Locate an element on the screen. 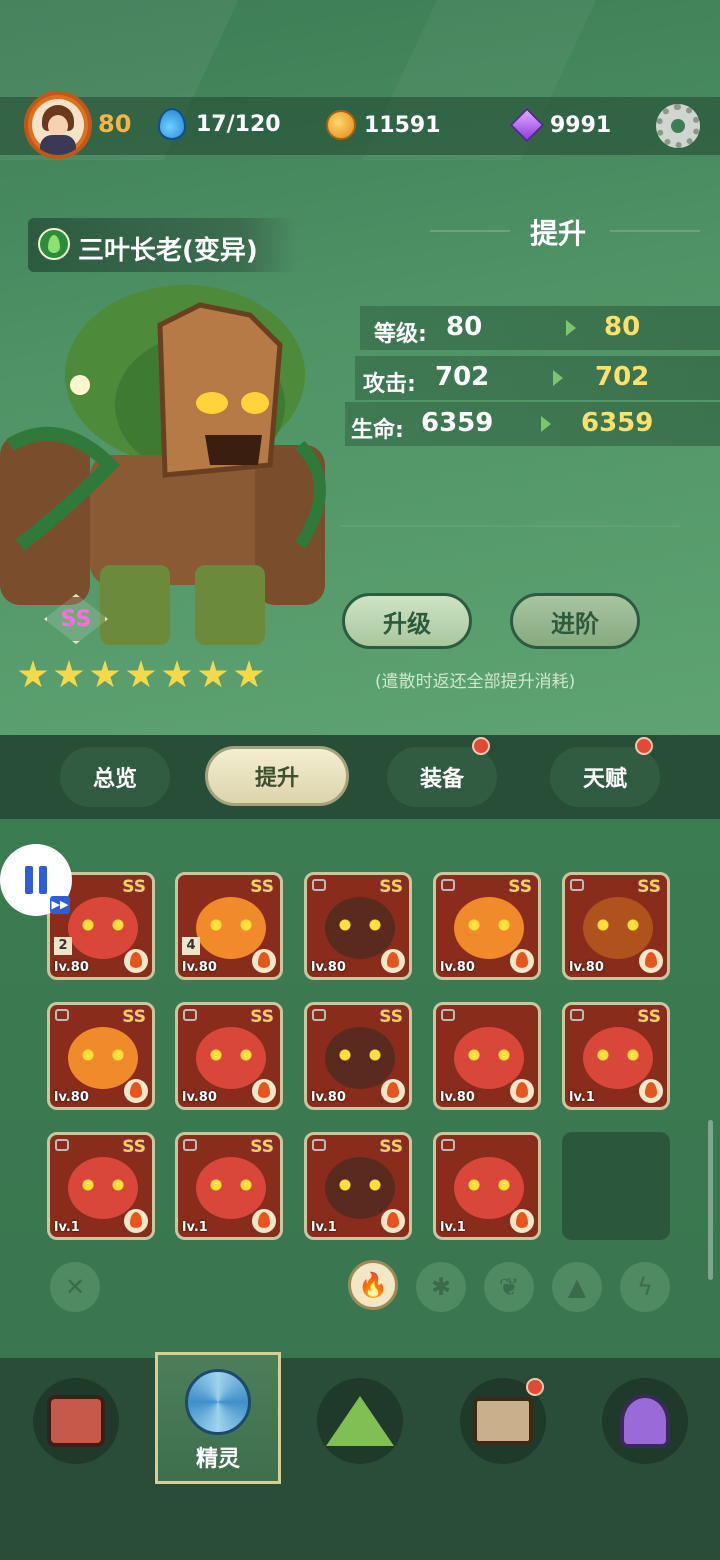  tab-talent: 天赋 is located at coordinates (605, 777).